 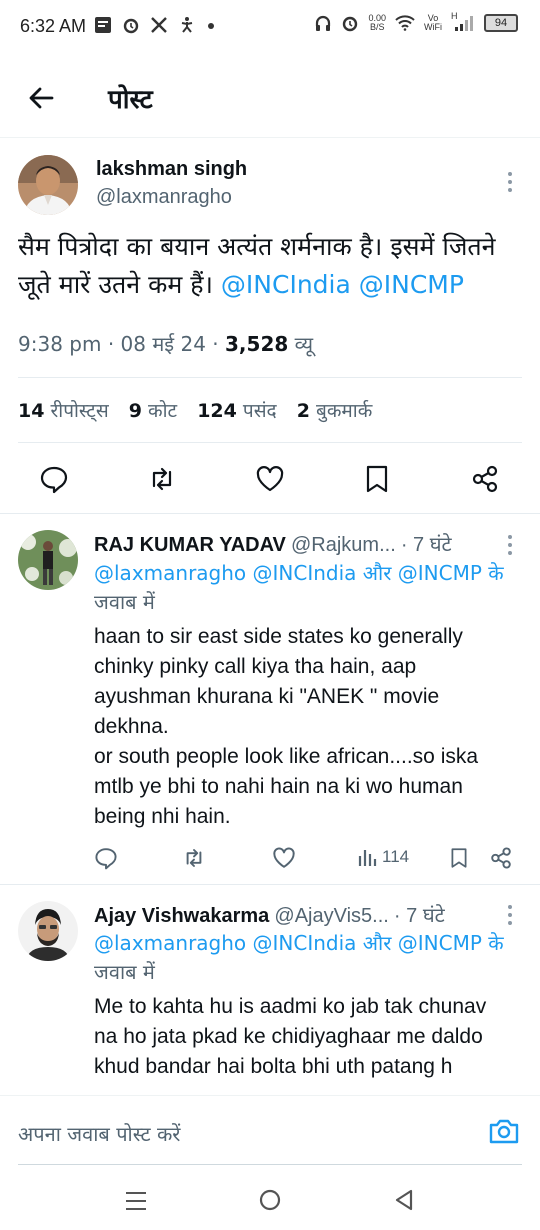 I want to click on reply-author-name: Ajay Vishwakarma, so click(x=181, y=916).